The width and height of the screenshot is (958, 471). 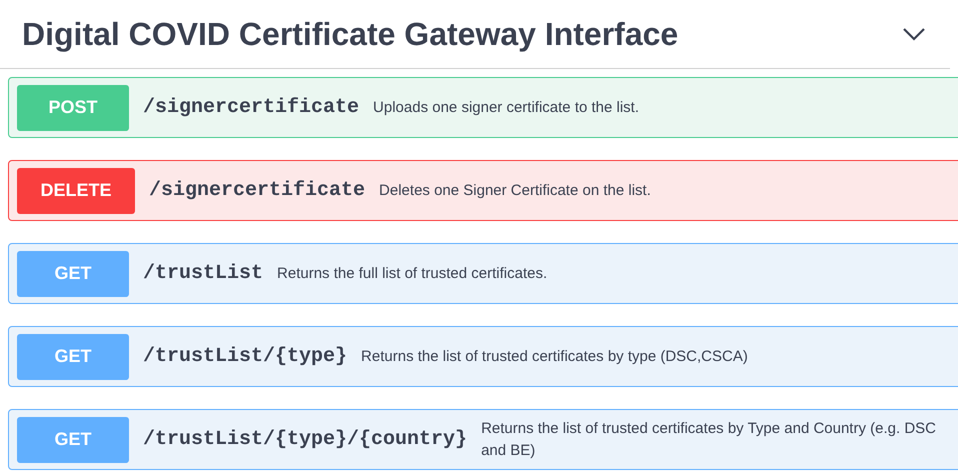 I want to click on chevron-icon, so click(x=914, y=34).